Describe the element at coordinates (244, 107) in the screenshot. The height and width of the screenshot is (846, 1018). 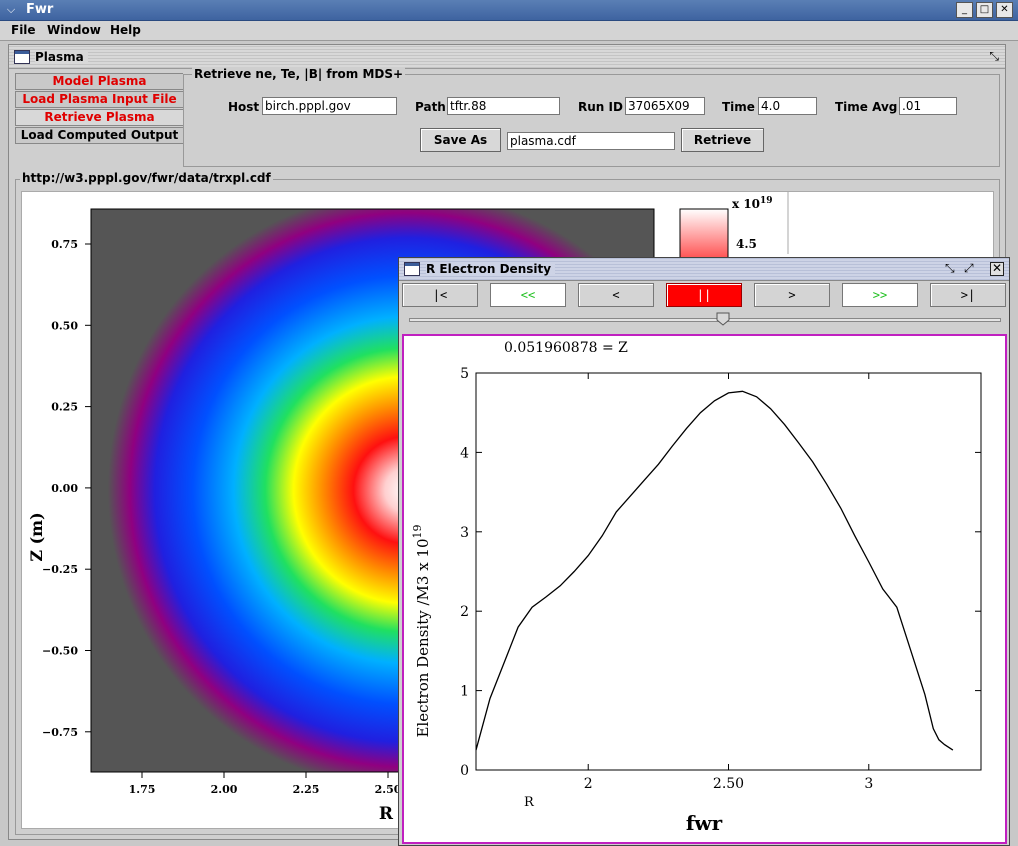
I see `host-label: Host` at that location.